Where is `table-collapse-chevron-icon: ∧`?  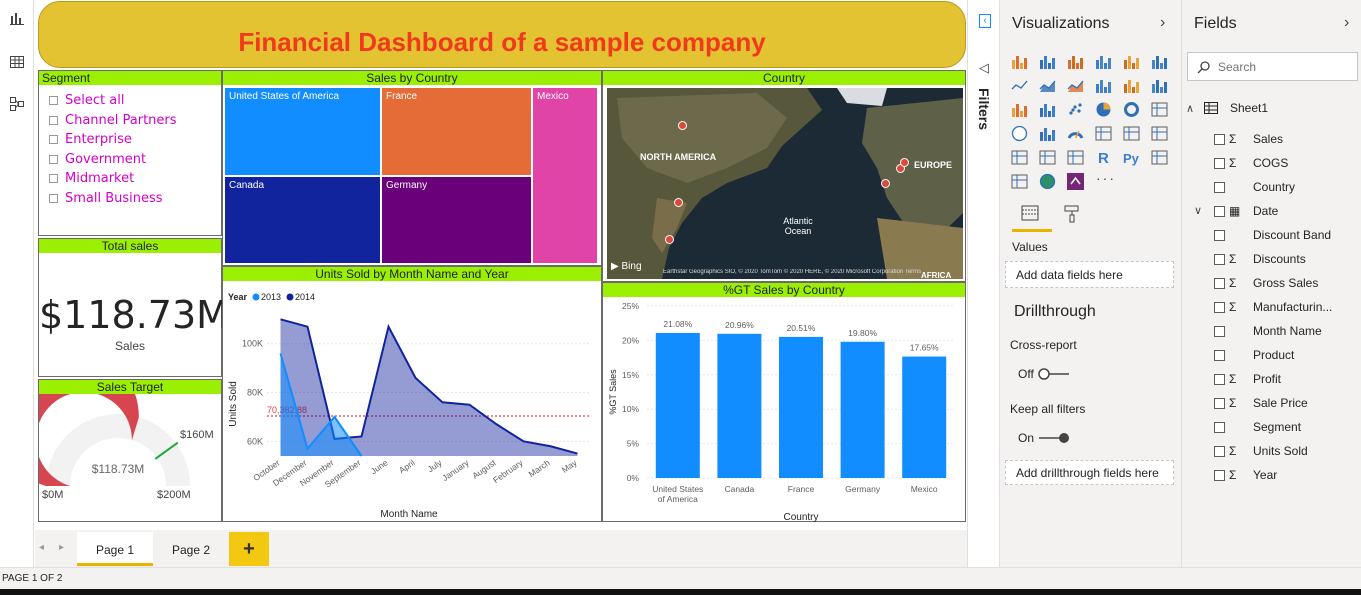 table-collapse-chevron-icon: ∧ is located at coordinates (1190, 108).